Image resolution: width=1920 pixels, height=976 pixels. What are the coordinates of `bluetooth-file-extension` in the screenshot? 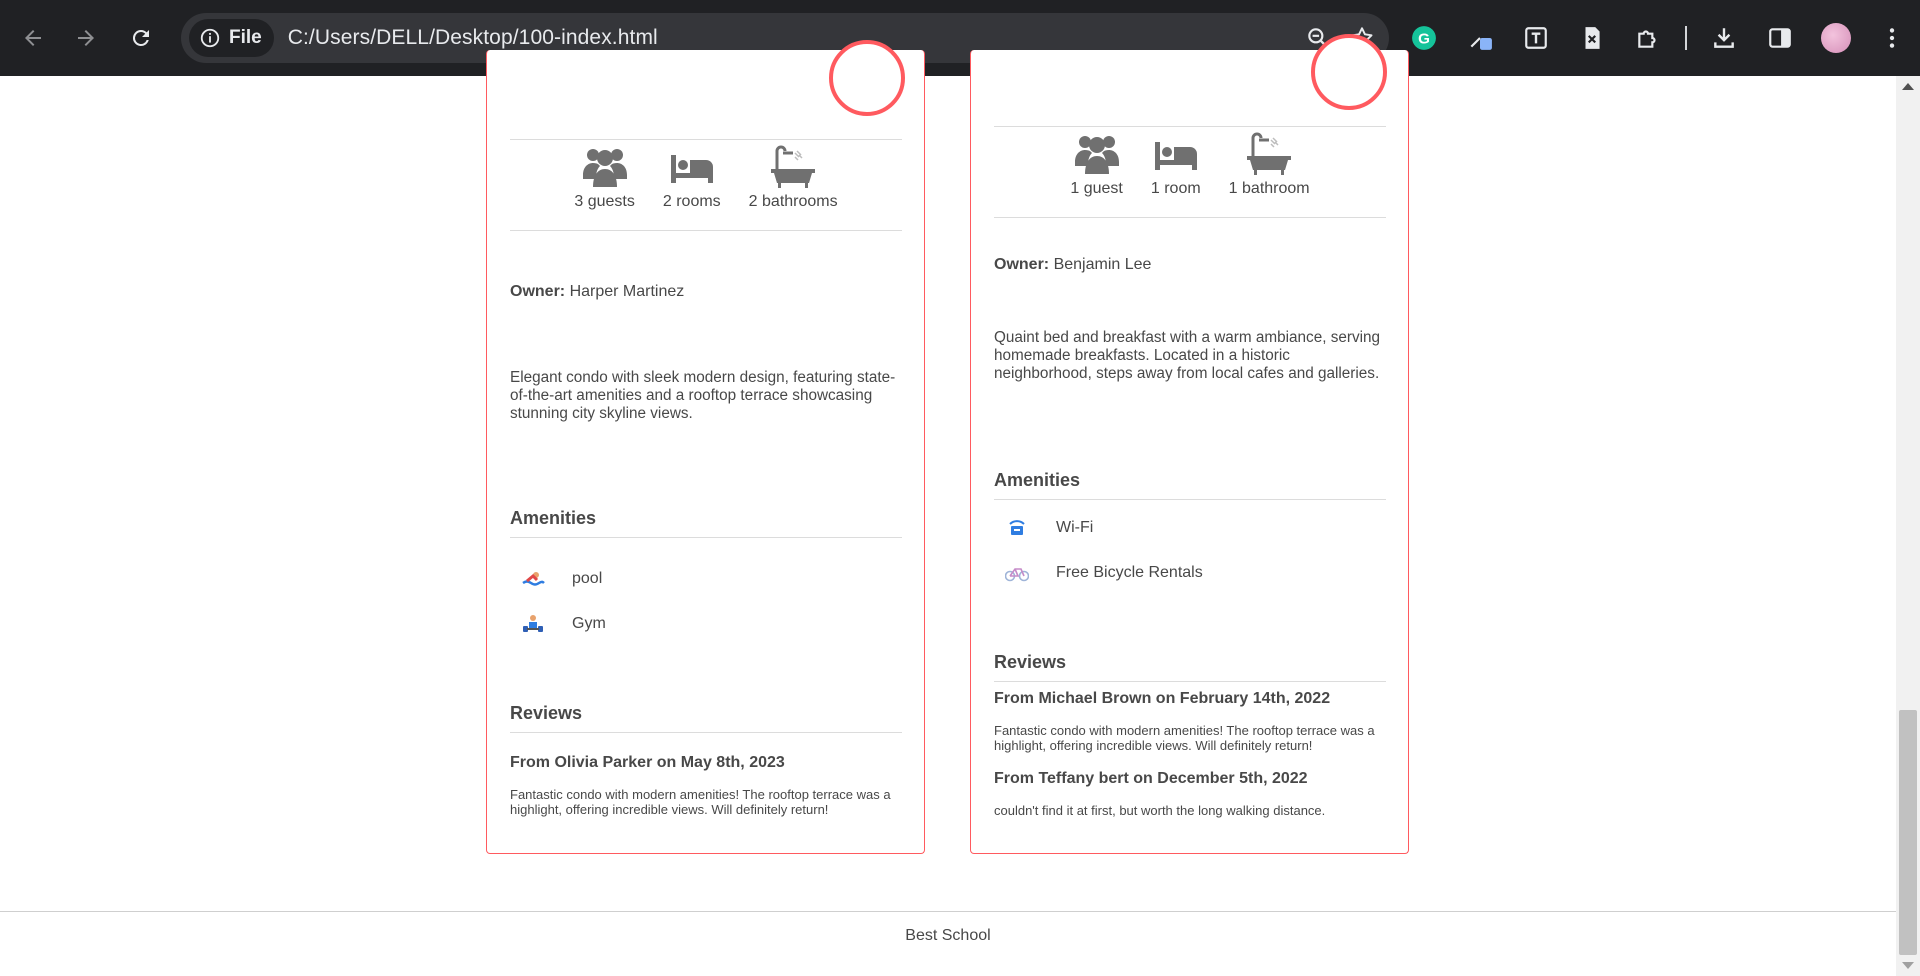 It's located at (1592, 38).